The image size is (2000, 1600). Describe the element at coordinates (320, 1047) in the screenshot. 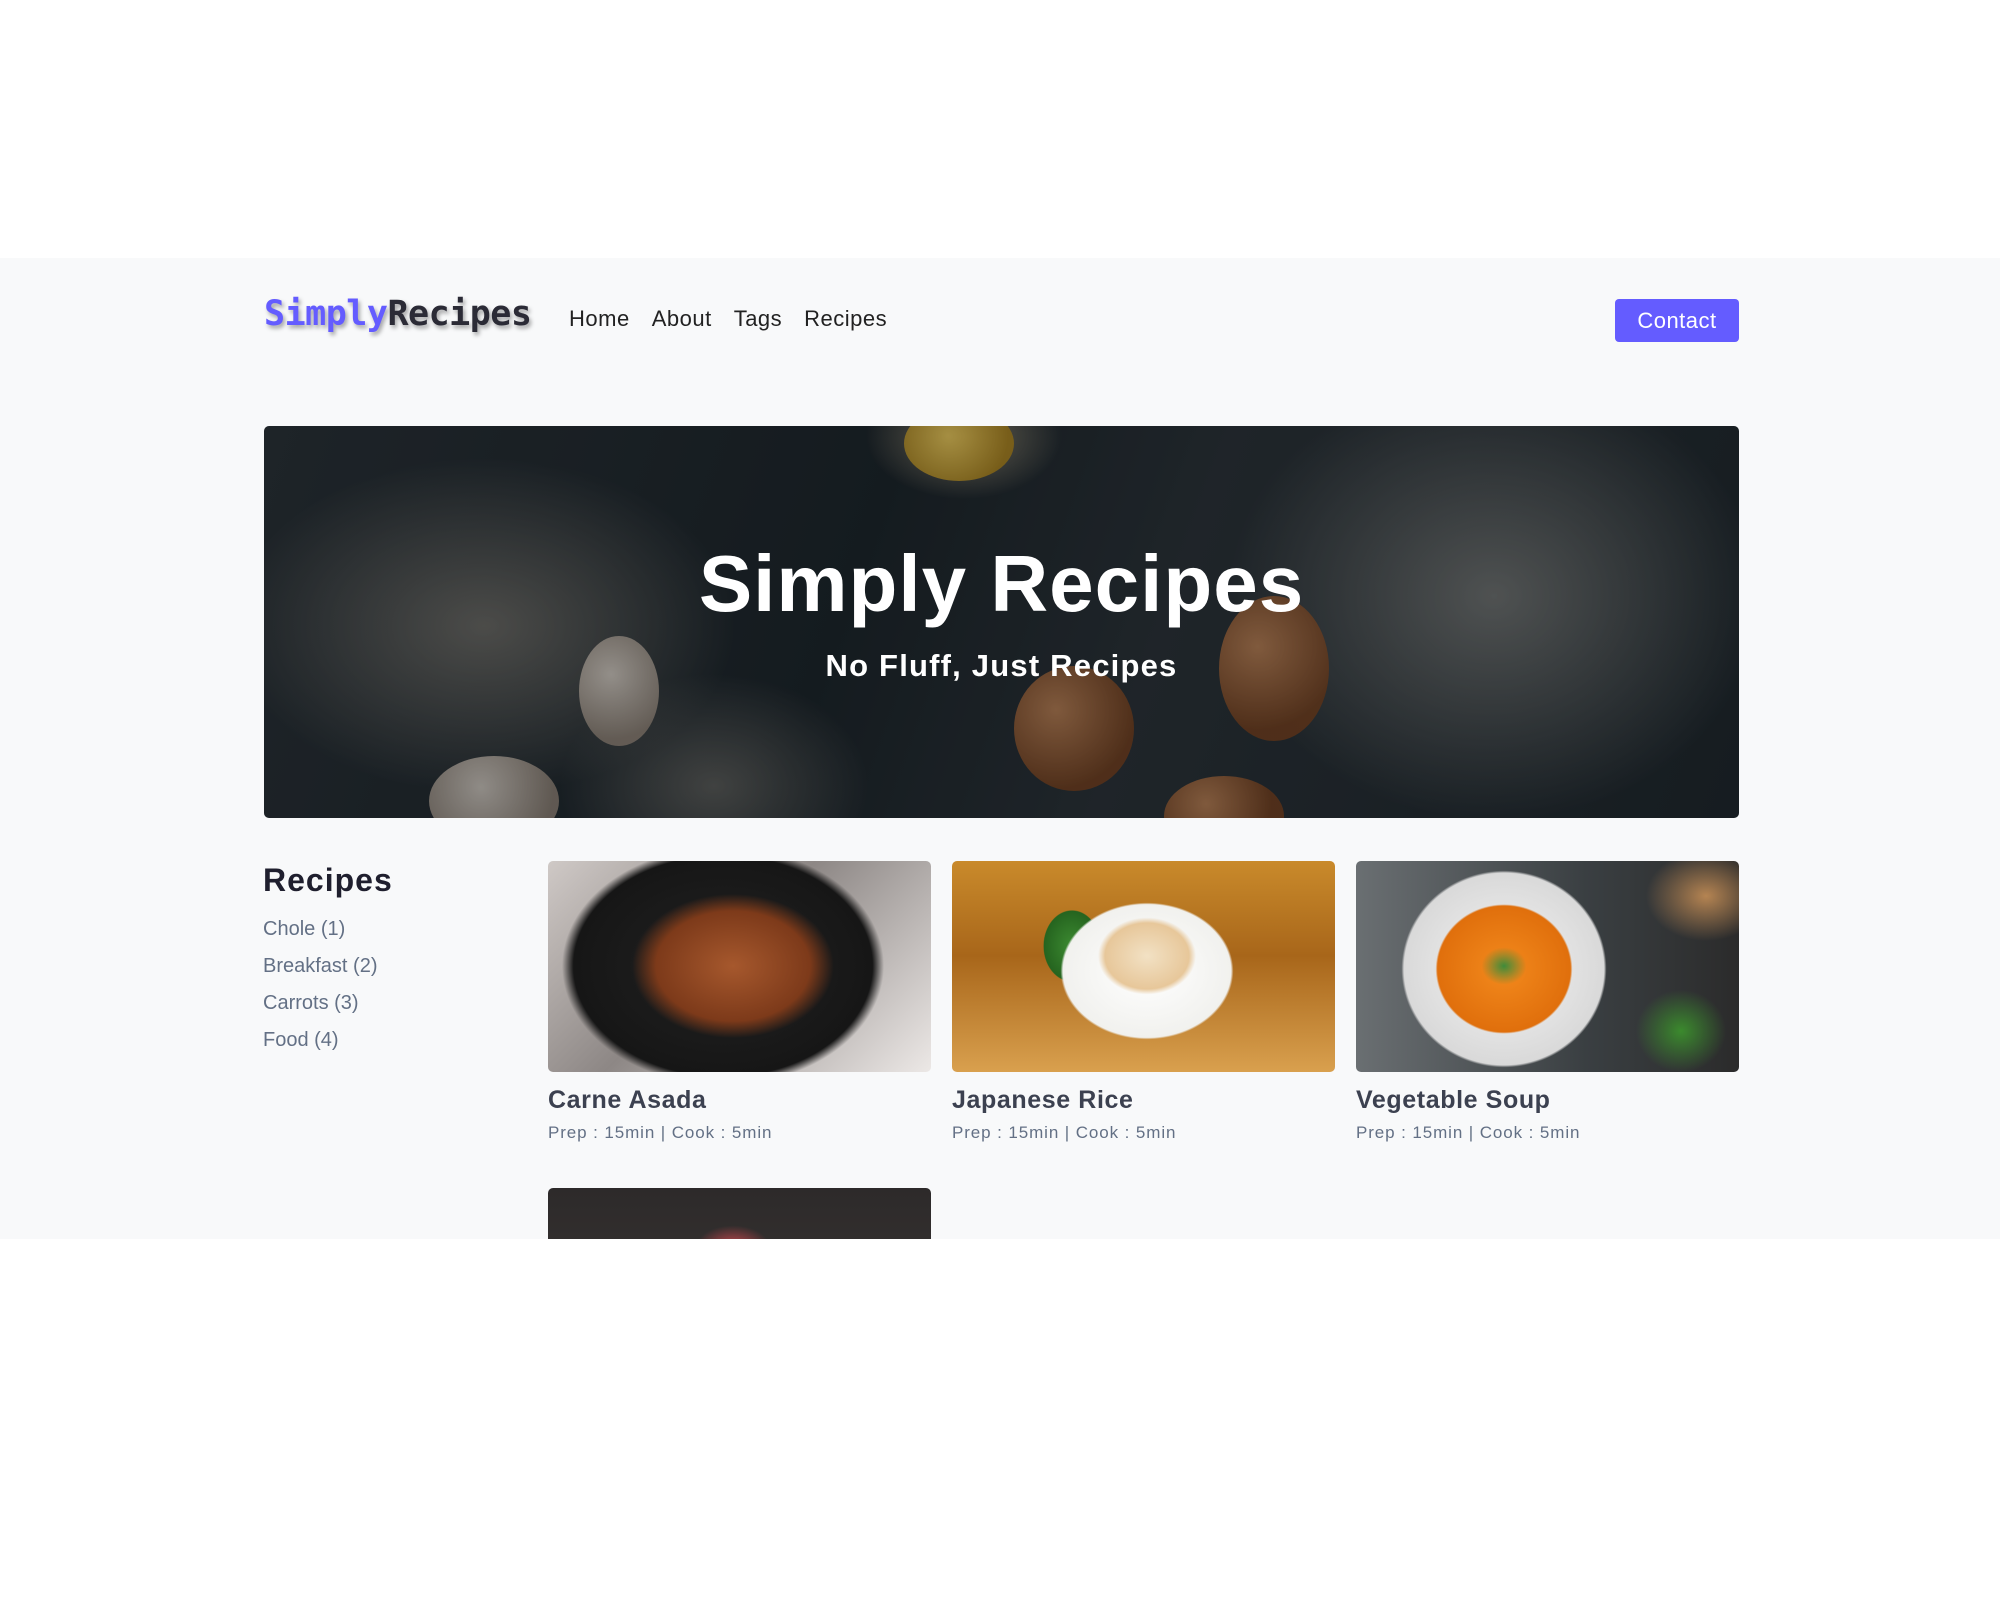

I see `tag-link-food: Food (4)` at that location.